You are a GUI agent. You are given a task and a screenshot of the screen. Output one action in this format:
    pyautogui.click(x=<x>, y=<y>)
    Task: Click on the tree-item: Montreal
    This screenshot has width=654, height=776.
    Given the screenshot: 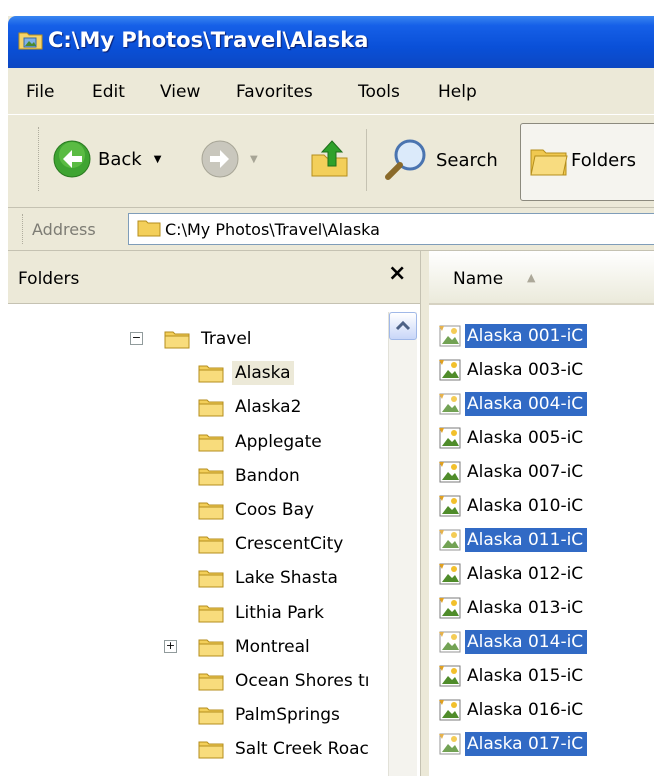 What is the action you would take?
    pyautogui.click(x=255, y=647)
    